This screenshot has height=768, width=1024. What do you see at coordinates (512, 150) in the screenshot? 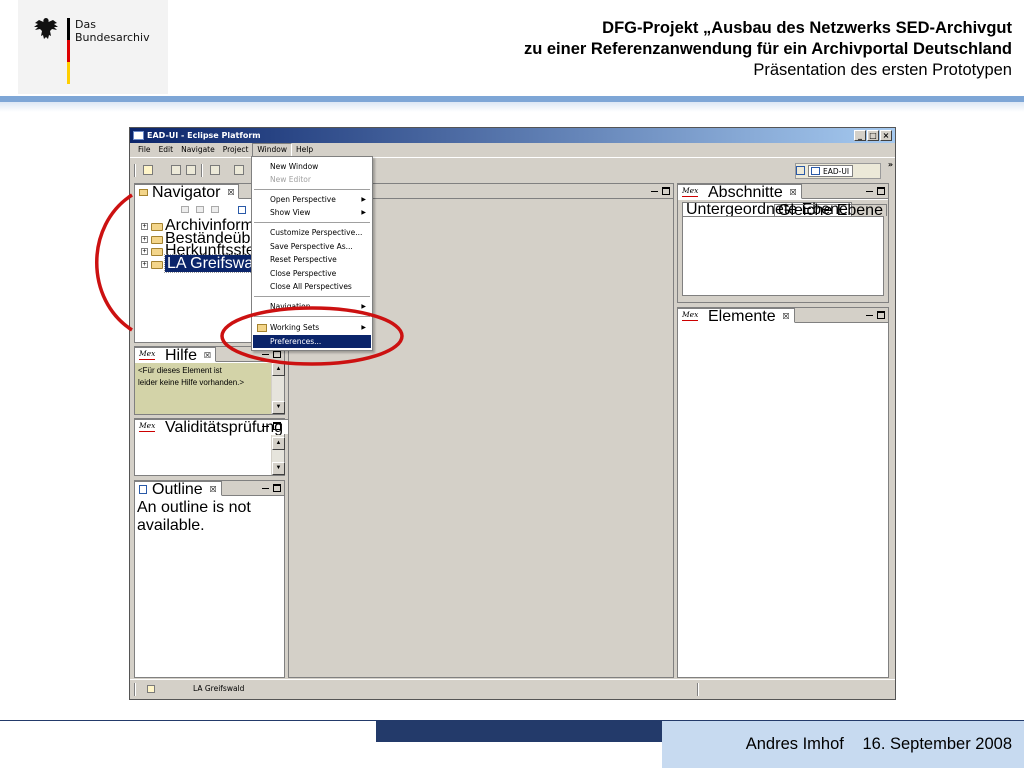
I see `menubar: File Edit Navigate Project Window Help` at bounding box center [512, 150].